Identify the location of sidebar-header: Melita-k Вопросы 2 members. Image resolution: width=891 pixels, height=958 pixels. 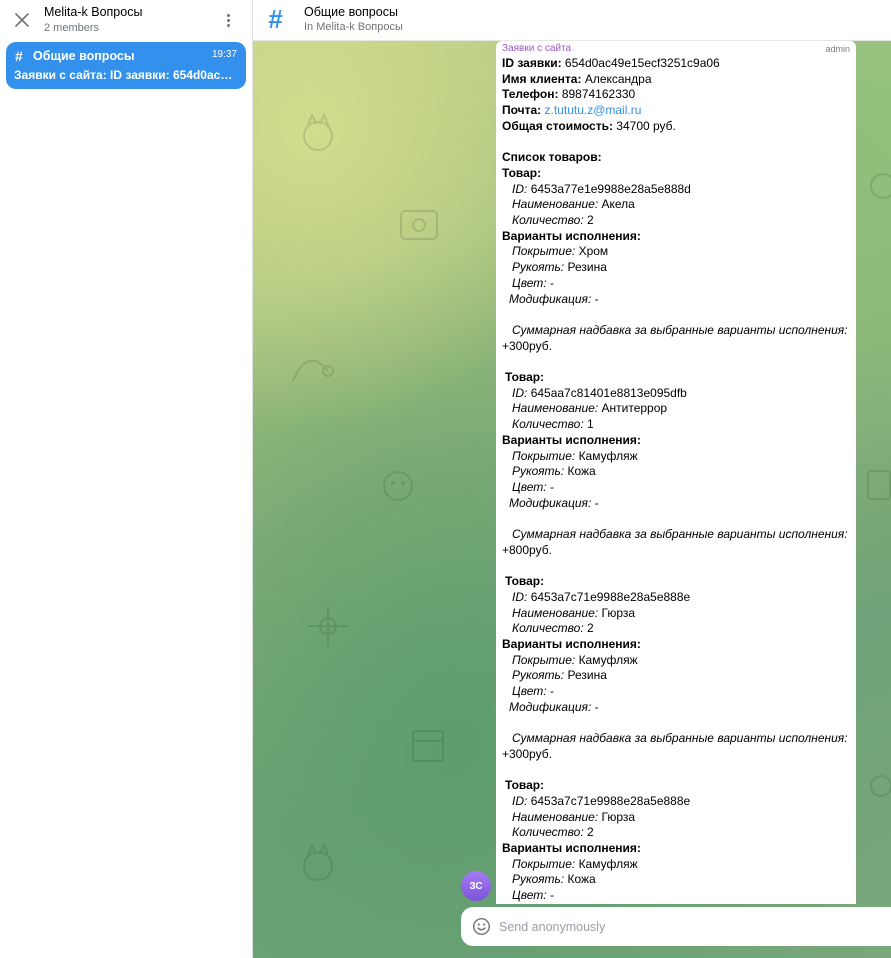
(126, 20).